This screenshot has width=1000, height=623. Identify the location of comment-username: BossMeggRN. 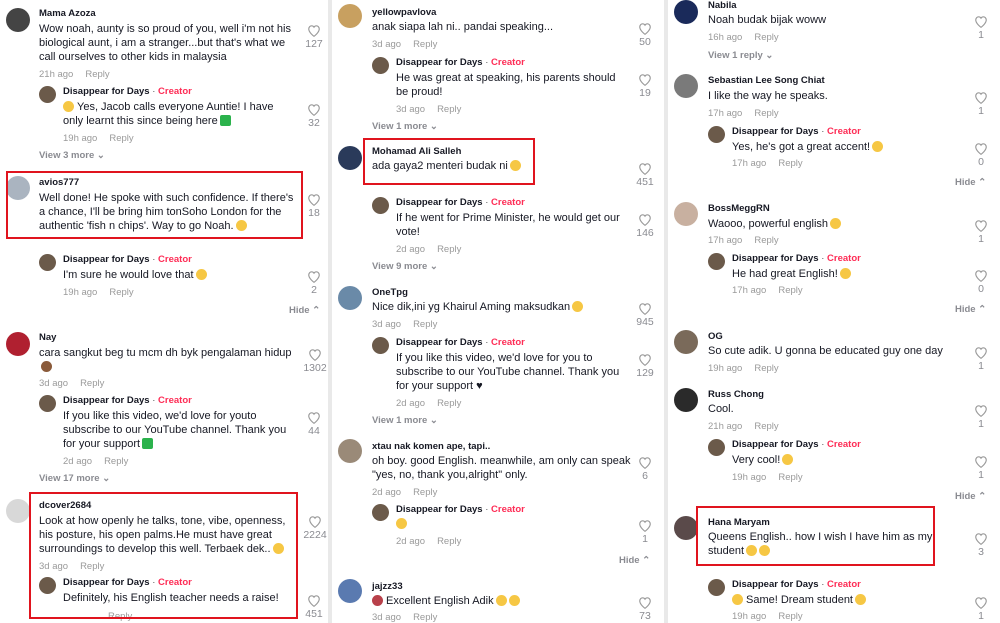
(739, 208).